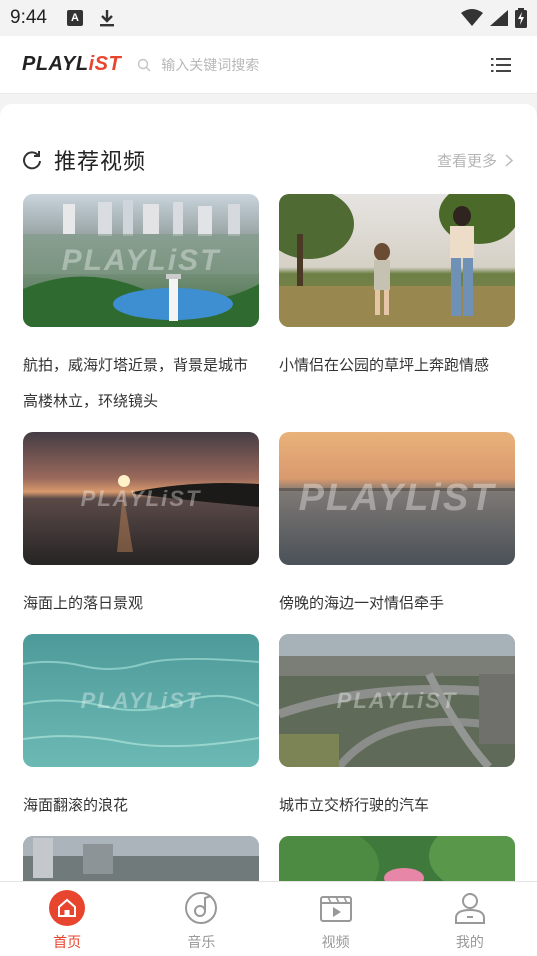 The image size is (537, 956). What do you see at coordinates (501, 65) in the screenshot?
I see `list-menu-icon` at bounding box center [501, 65].